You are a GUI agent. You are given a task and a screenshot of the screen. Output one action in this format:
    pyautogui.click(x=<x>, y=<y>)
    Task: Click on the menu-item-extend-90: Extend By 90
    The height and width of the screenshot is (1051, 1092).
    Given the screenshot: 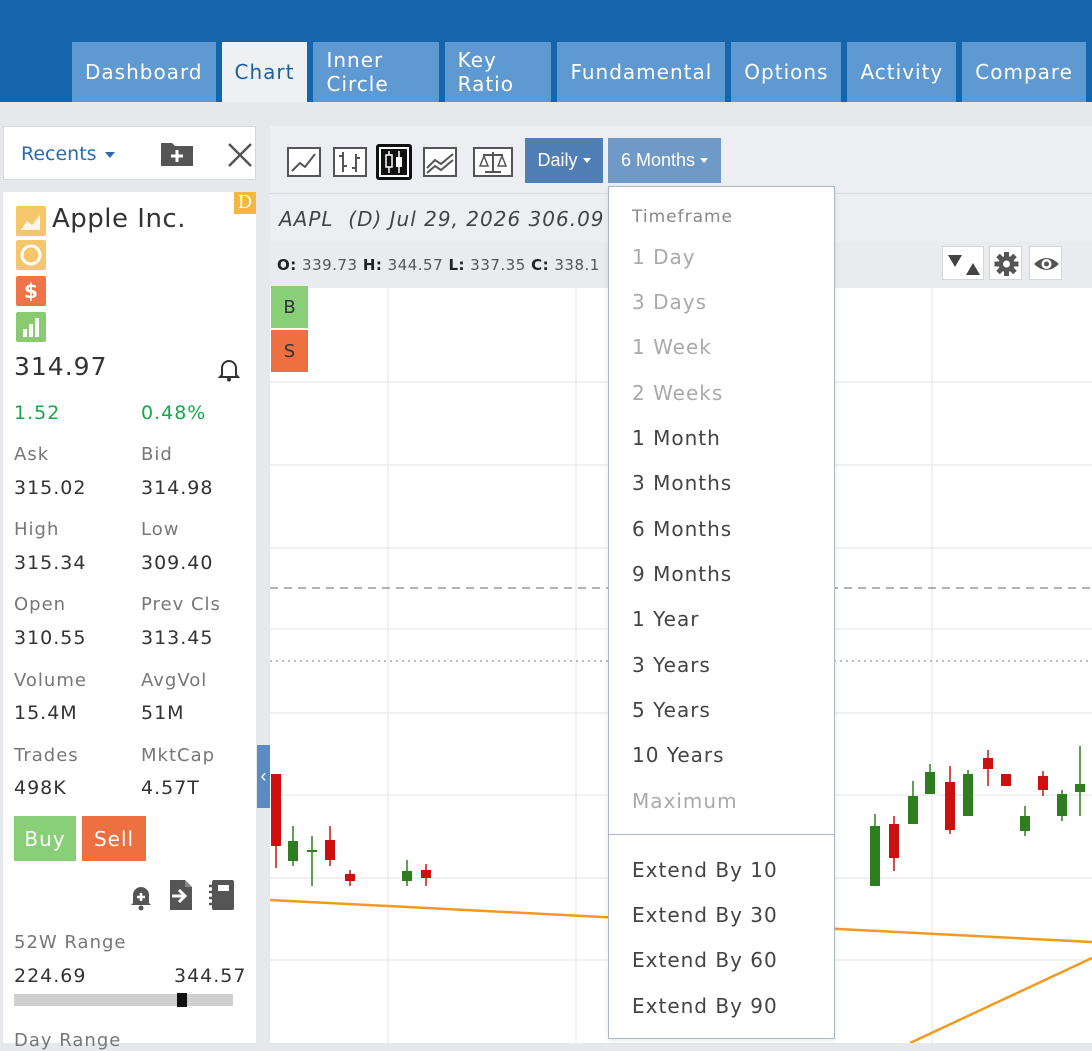 What is the action you would take?
    pyautogui.click(x=705, y=1006)
    